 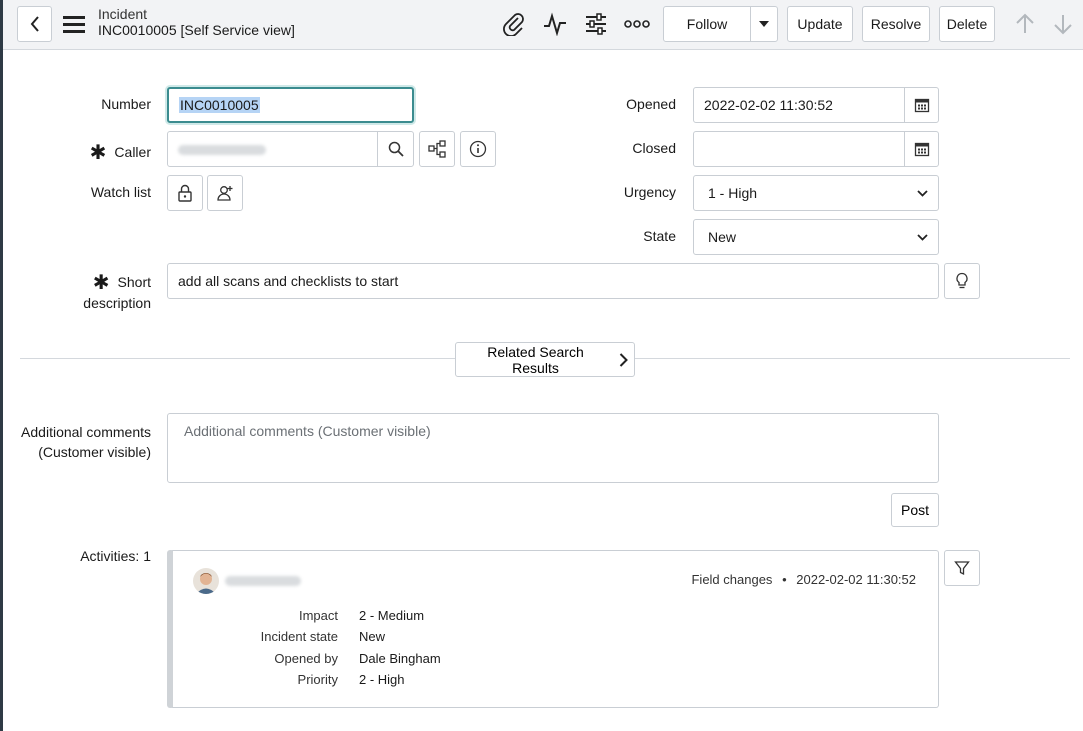 I want to click on activity-type: Field changes, so click(x=732, y=579).